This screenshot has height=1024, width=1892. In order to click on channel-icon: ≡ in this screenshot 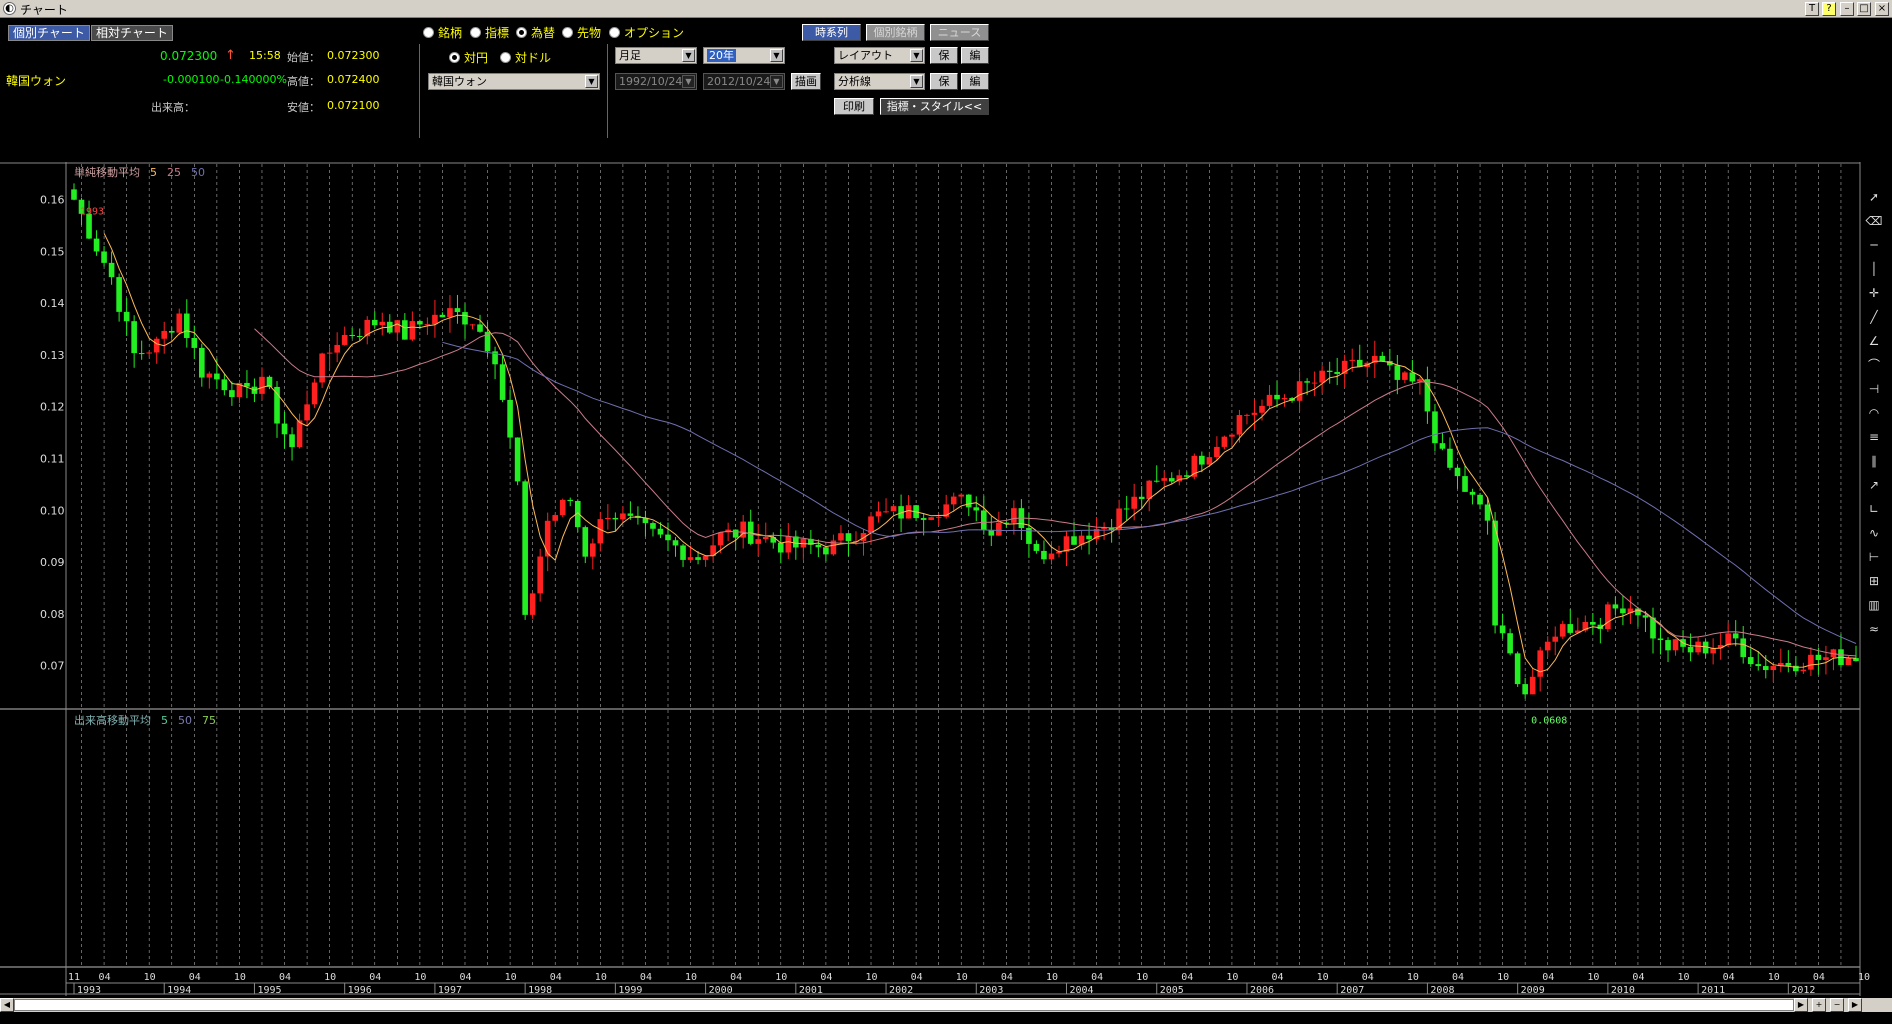, I will do `click(1874, 437)`.